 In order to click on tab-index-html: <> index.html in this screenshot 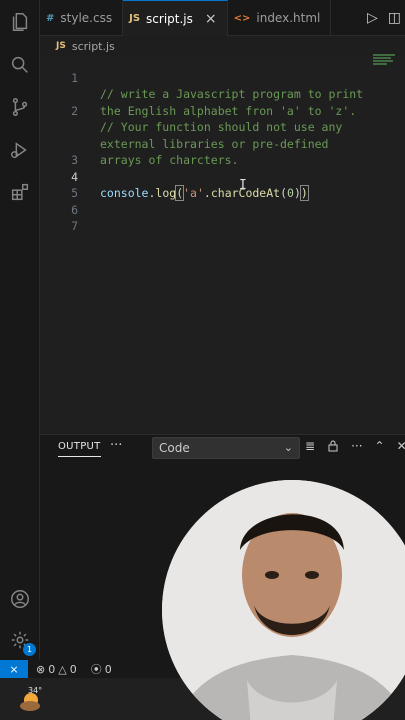, I will do `click(280, 18)`.